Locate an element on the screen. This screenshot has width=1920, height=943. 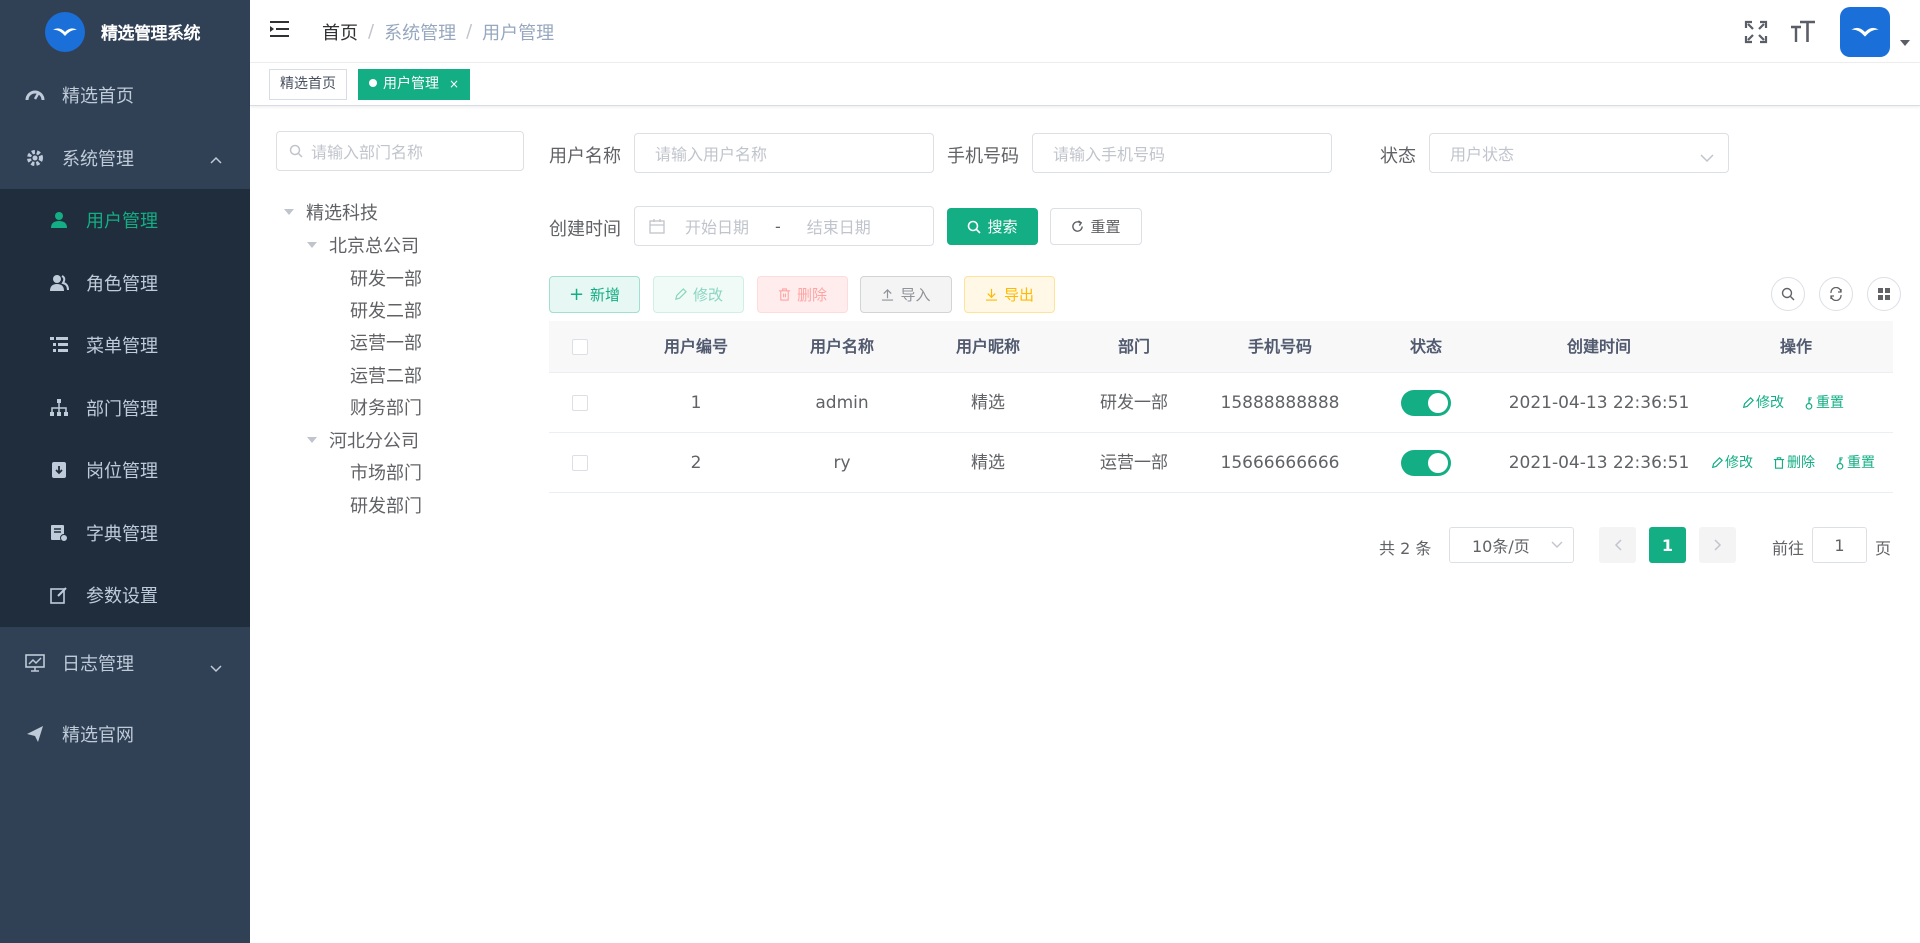
username-label: 用户名称 is located at coordinates (585, 156).